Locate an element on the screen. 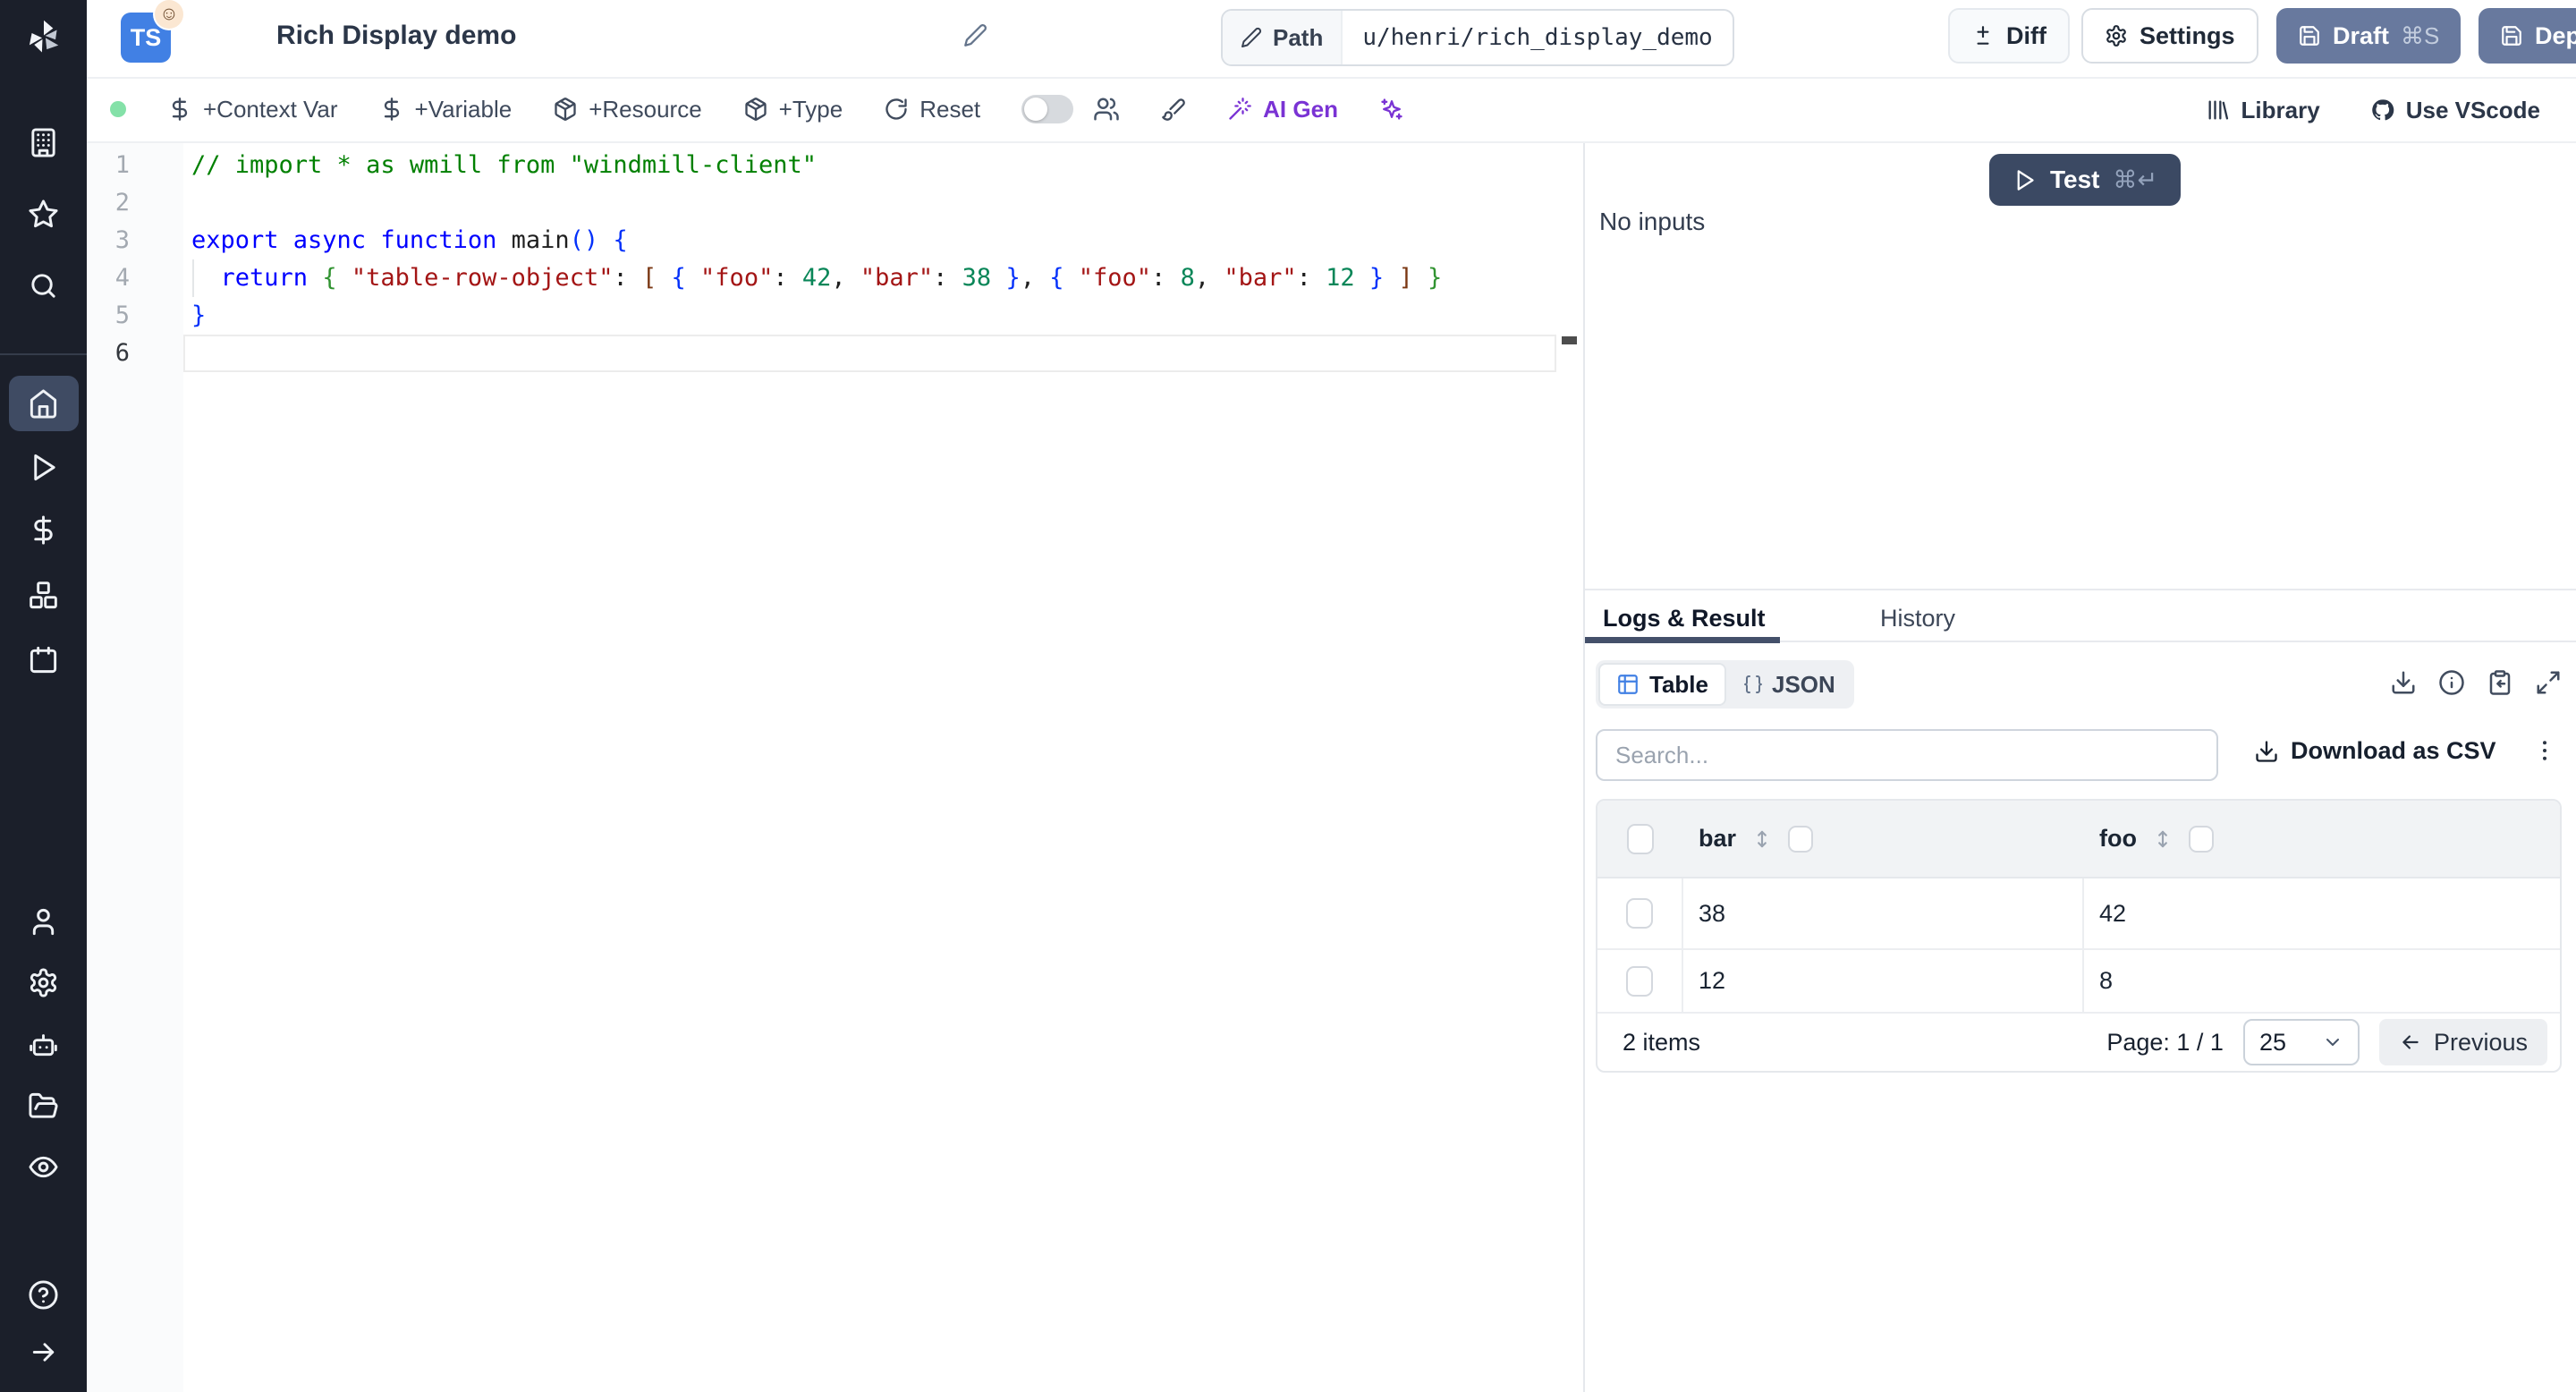 The image size is (2576, 1392). draft-label: Draft is located at coordinates (2361, 35).